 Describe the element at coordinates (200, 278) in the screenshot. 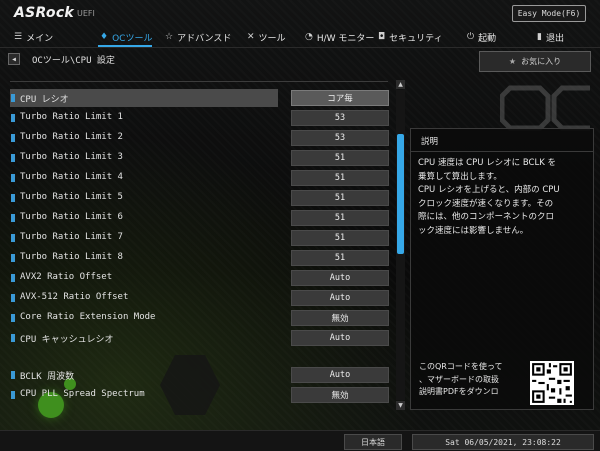

I see `setting-row-avx2-offset: AVX2 Ratio Offset Auto` at that location.